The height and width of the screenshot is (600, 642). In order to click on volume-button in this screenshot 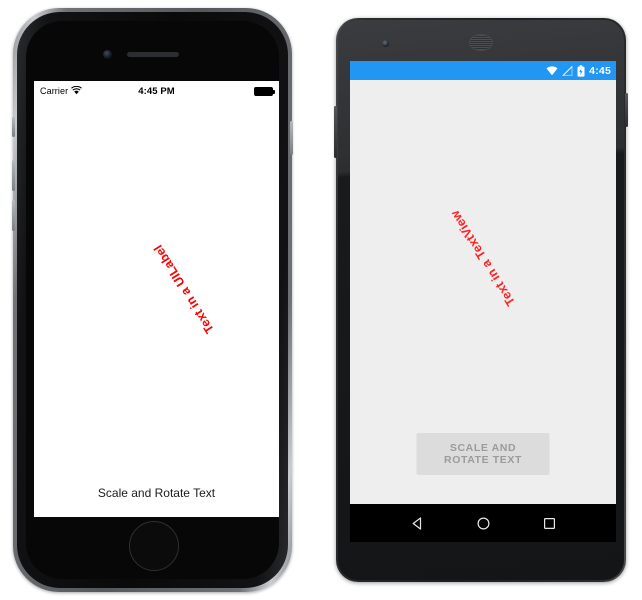, I will do `click(626, 110)`.